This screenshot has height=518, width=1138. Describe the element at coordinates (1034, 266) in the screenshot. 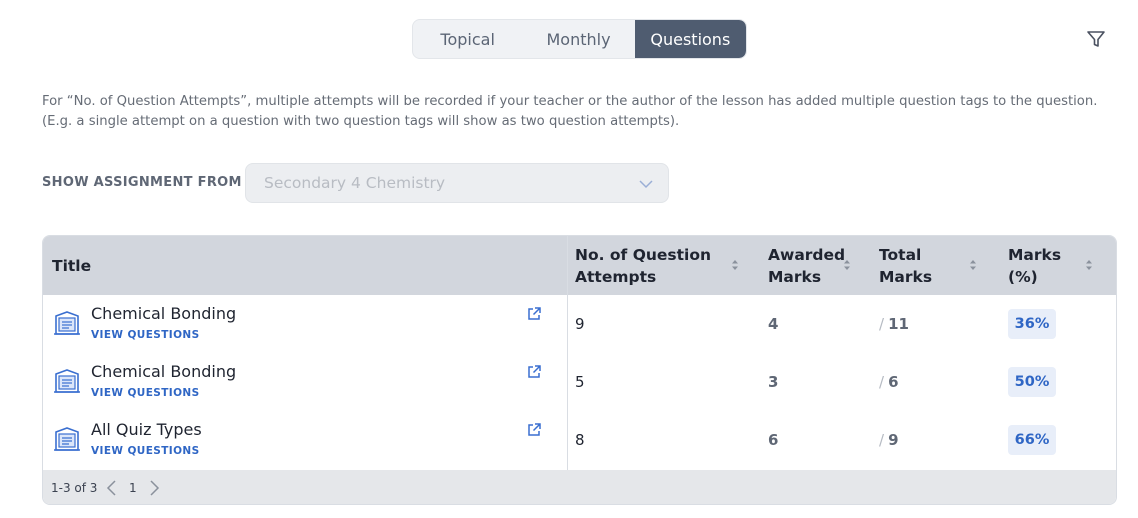

I see `col-marks-pct: Marks (%)` at that location.